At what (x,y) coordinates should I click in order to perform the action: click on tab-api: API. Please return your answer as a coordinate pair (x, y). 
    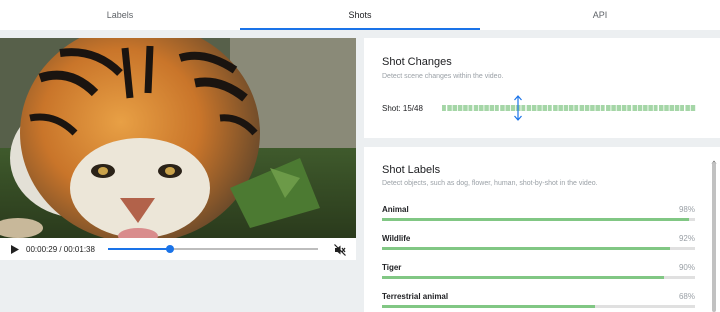
    Looking at the image, I should click on (600, 15).